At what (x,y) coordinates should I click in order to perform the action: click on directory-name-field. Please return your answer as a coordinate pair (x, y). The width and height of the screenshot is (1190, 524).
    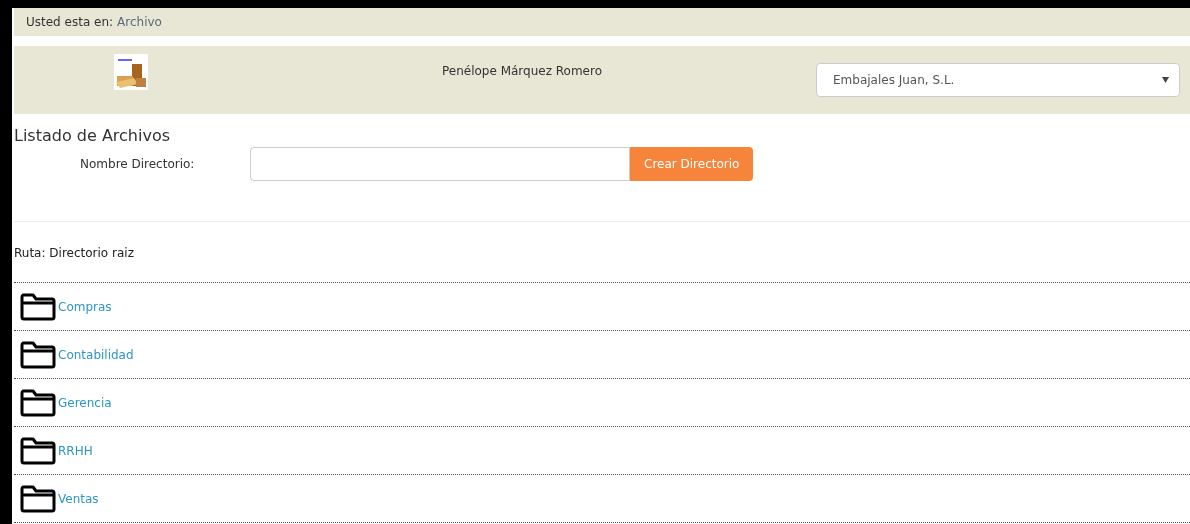
    Looking at the image, I should click on (440, 164).